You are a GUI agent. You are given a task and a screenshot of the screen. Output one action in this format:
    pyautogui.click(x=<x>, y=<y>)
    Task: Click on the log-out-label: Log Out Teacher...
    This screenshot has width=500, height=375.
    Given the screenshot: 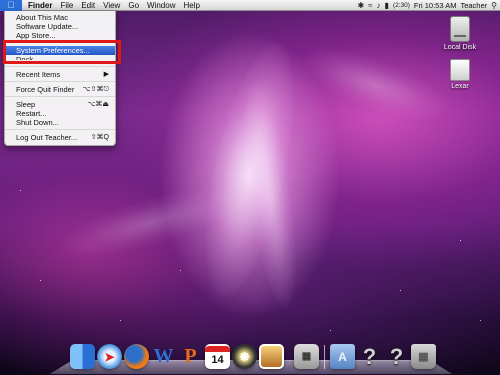 What is the action you would take?
    pyautogui.click(x=47, y=137)
    